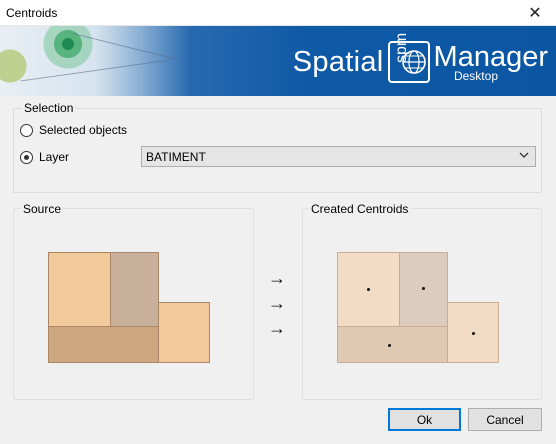 This screenshot has width=556, height=444. What do you see at coordinates (401, 47) in the screenshot?
I see `logo-word-spm: spm` at bounding box center [401, 47].